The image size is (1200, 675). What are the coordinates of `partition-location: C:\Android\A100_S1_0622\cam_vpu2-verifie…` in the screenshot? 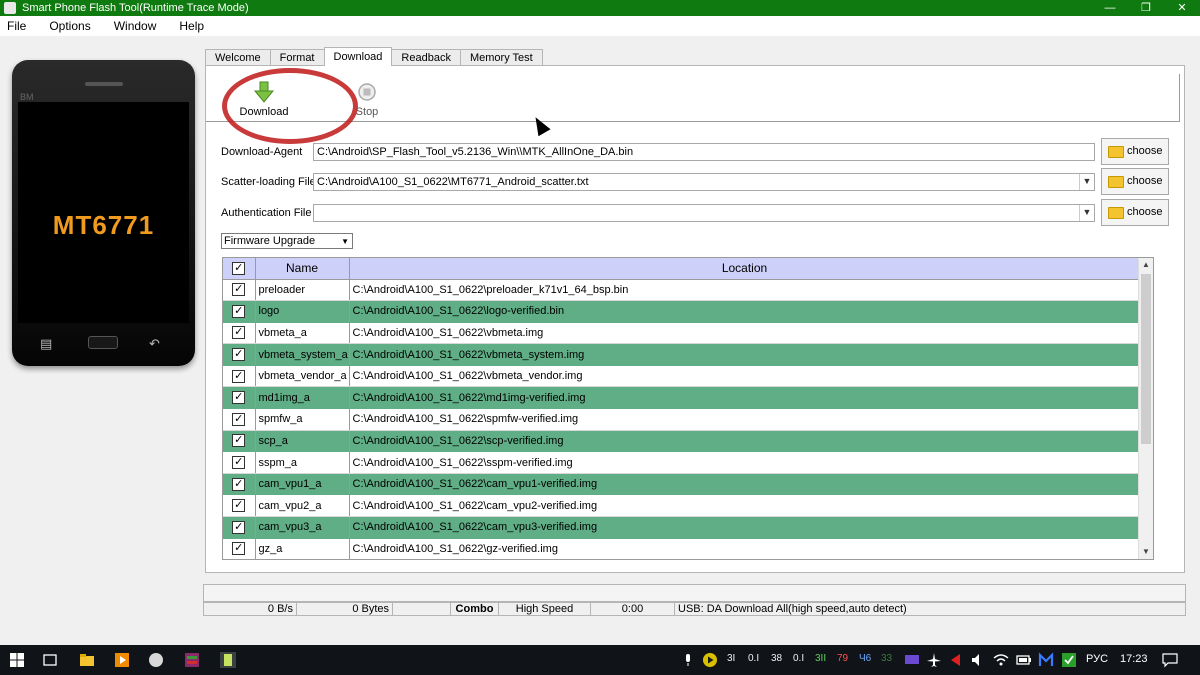 It's located at (745, 506).